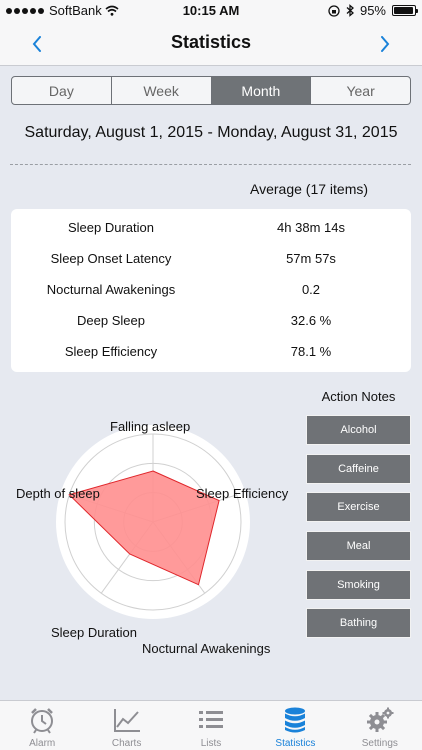 The image size is (422, 750). I want to click on navigation-bar: Statistics, so click(211, 44).